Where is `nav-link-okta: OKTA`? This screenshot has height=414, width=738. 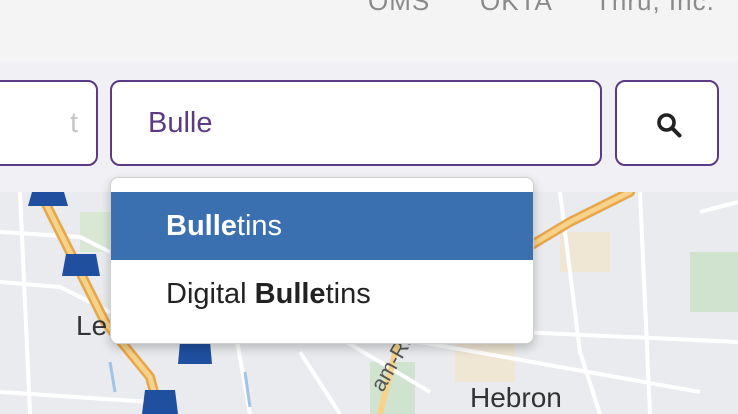 nav-link-okta: OKTA is located at coordinates (516, 8).